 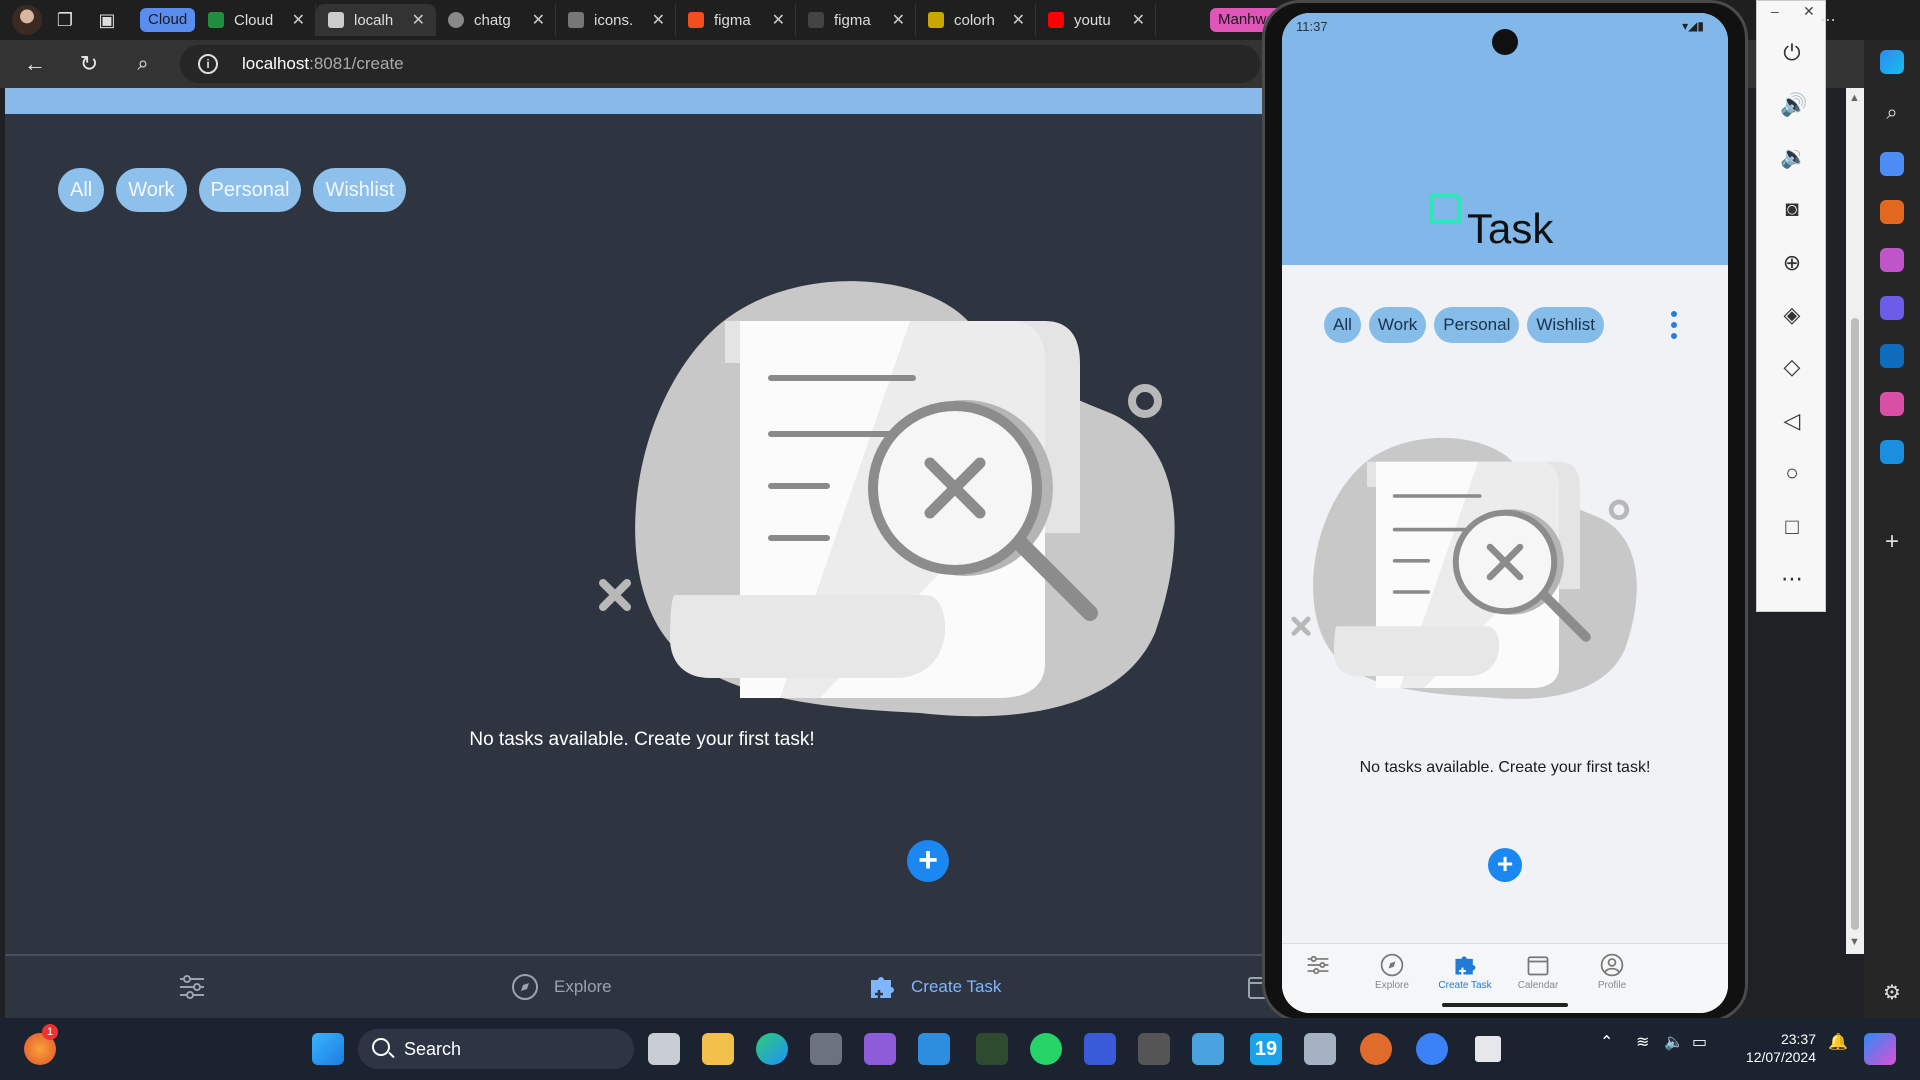 I want to click on more-menu-icon: ⋯, so click(x=1828, y=20).